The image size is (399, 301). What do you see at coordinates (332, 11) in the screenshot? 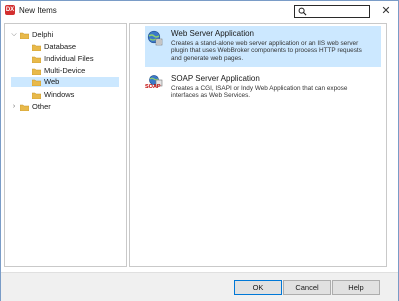
I see `search-input` at bounding box center [332, 11].